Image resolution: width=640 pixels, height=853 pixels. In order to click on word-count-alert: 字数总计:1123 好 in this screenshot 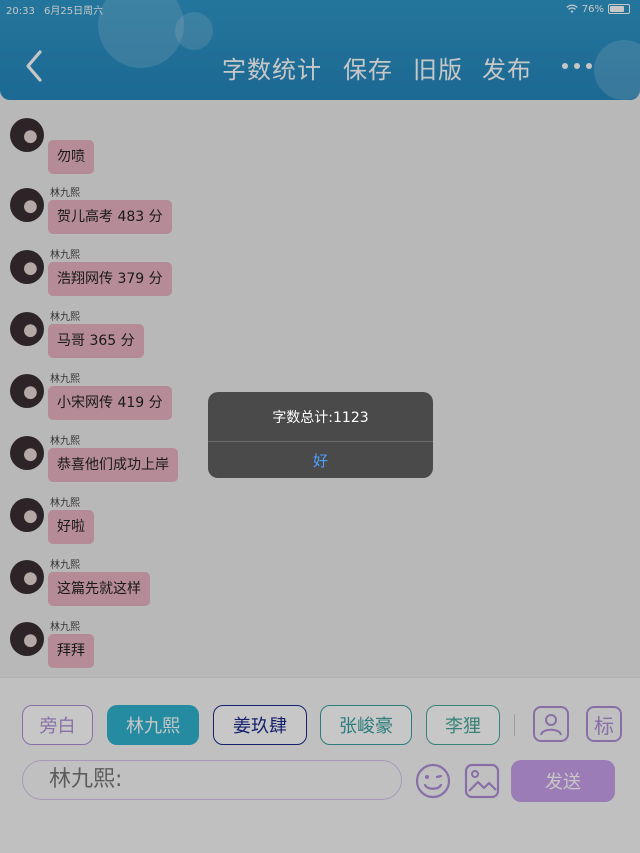, I will do `click(320, 435)`.